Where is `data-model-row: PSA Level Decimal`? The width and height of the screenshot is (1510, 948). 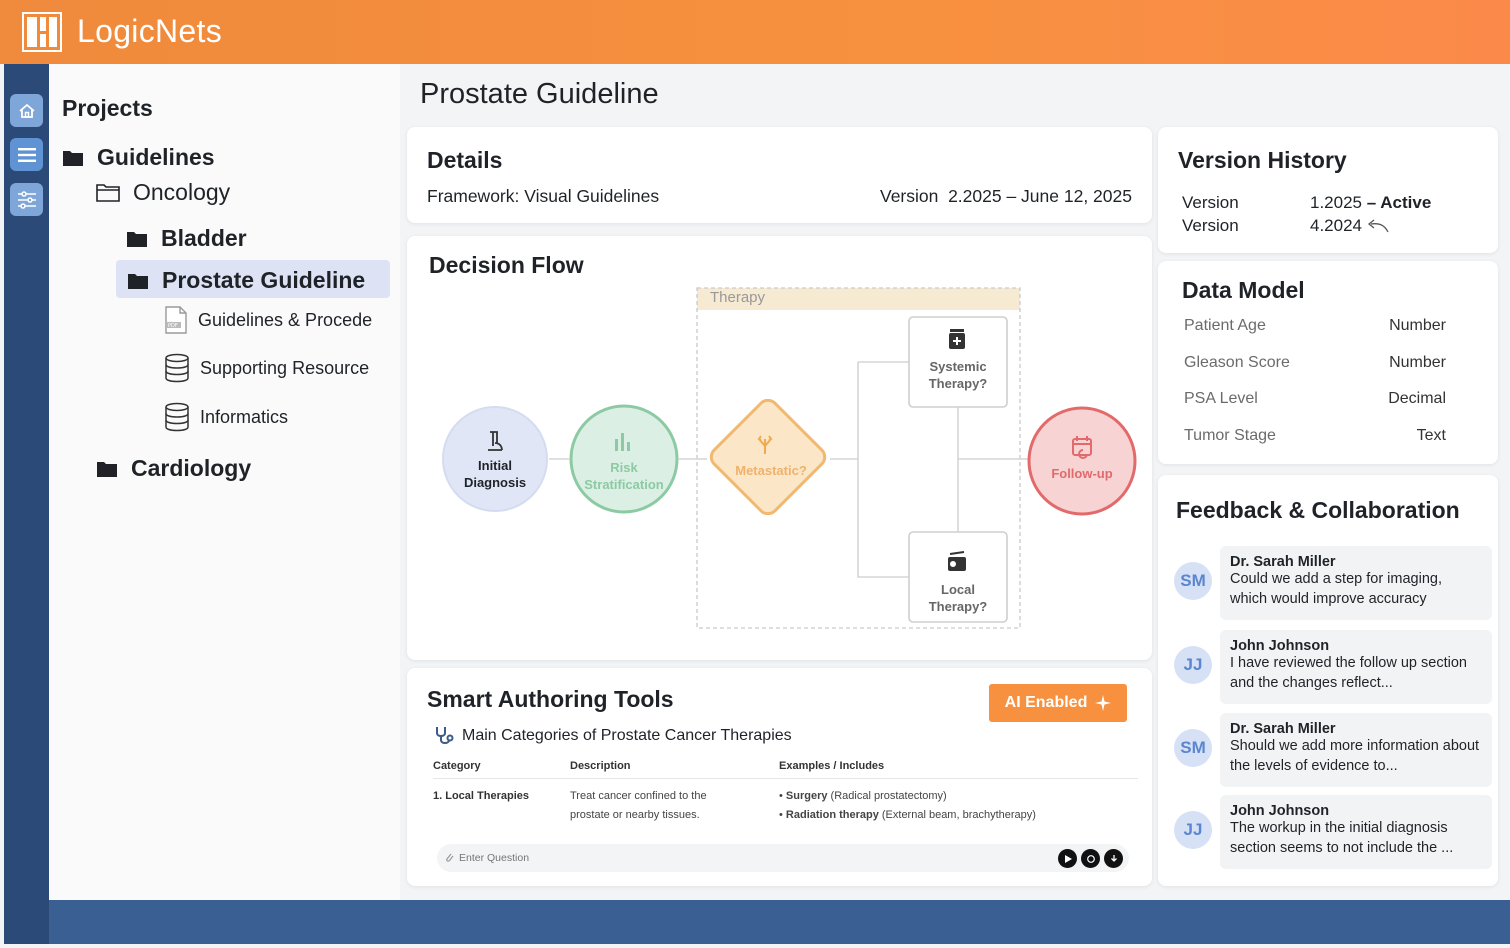
data-model-row: PSA Level Decimal is located at coordinates (1315, 399).